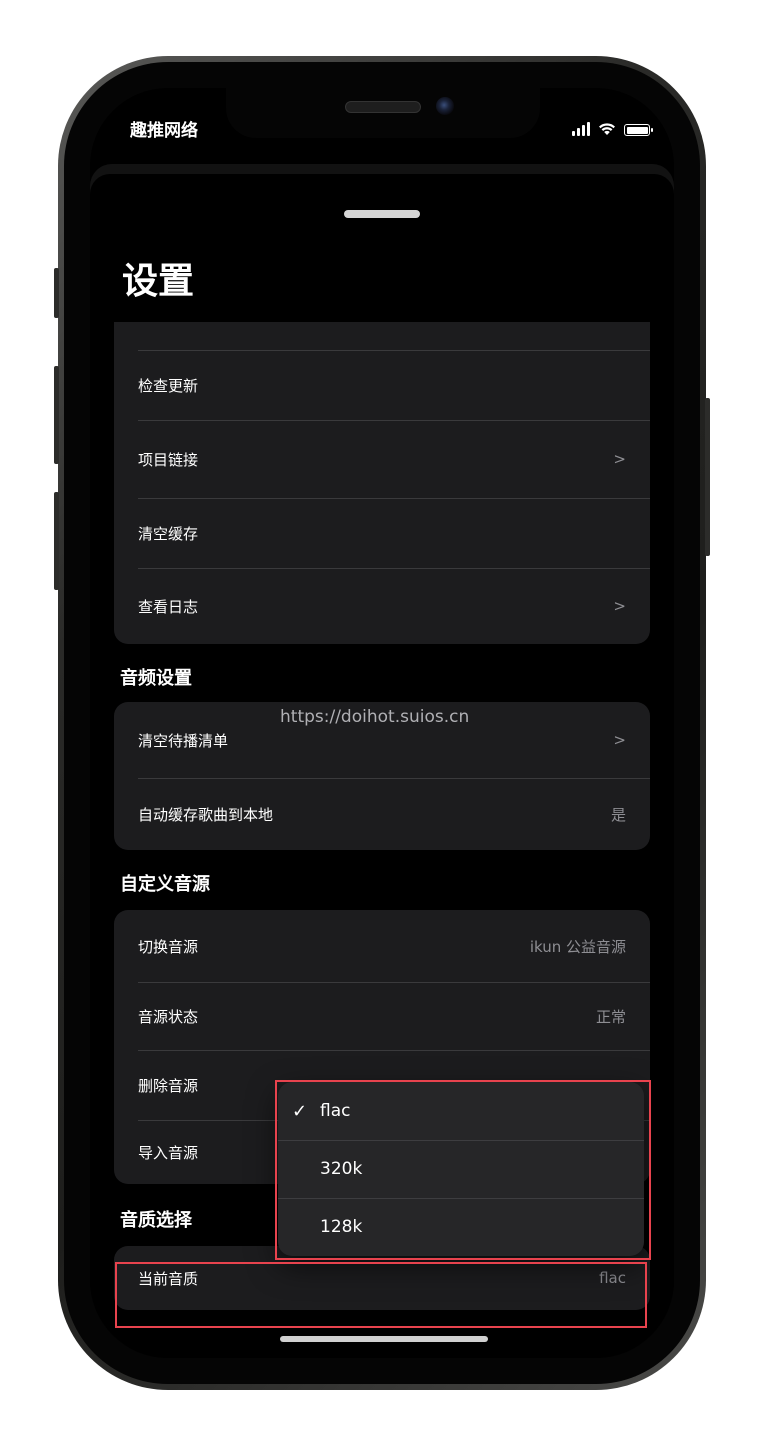 This screenshot has height=1446, width=764. What do you see at coordinates (206, 814) in the screenshot?
I see `row-label: 自动缓存歌曲到本地` at bounding box center [206, 814].